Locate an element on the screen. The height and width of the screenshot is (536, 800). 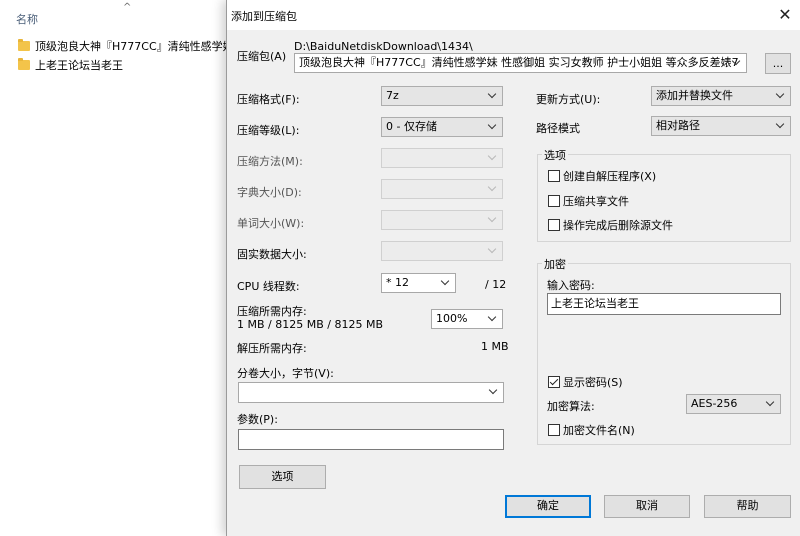
level-label: 压缩等级(L): is located at coordinates (268, 130).